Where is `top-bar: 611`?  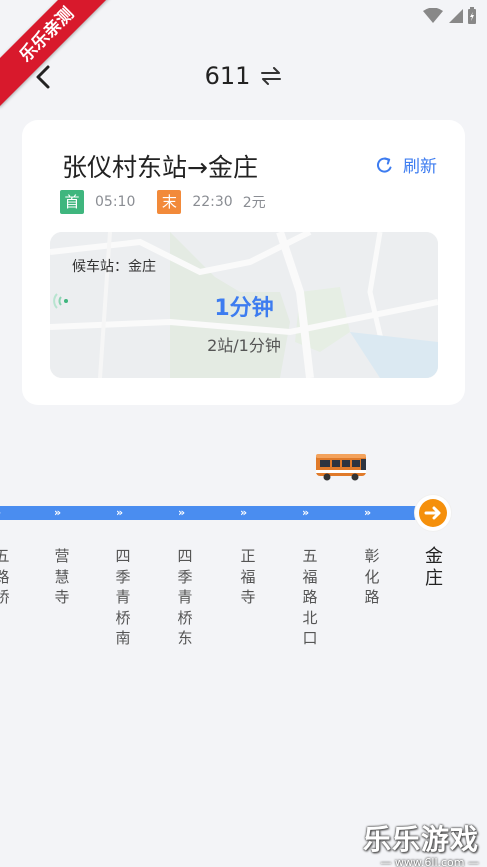
top-bar: 611 is located at coordinates (243, 77).